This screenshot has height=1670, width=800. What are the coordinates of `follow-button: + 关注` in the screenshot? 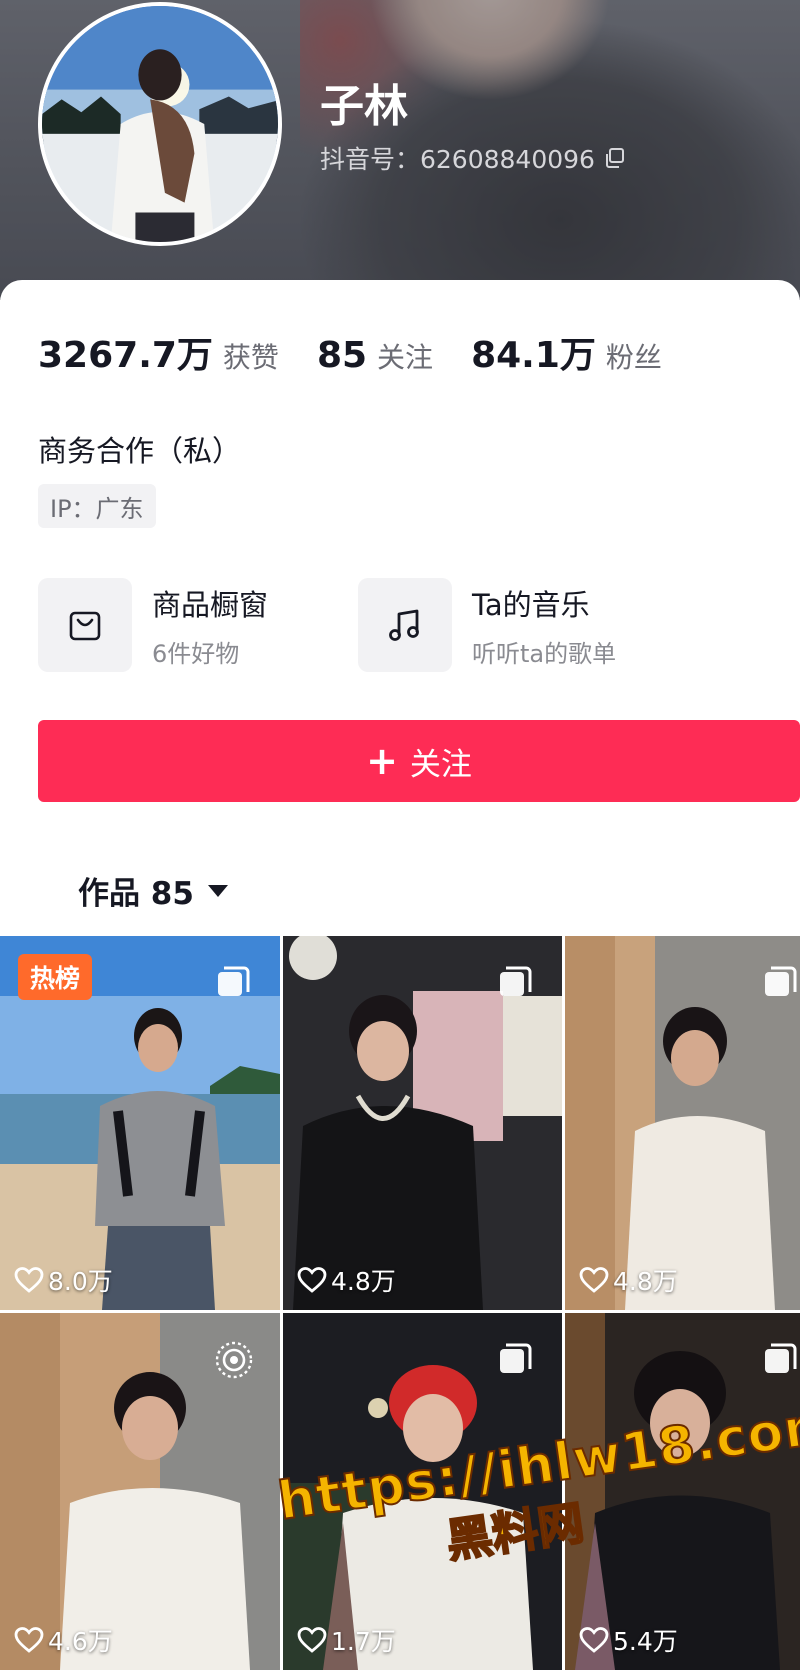 It's located at (419, 761).